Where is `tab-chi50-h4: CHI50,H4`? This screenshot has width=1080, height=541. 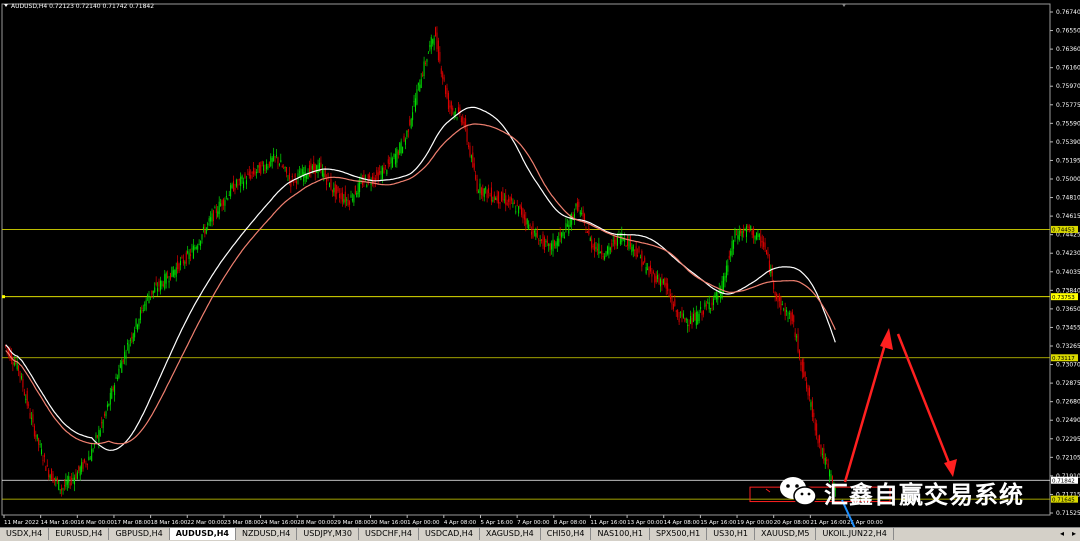 tab-chi50-h4: CHI50,H4 is located at coordinates (566, 534).